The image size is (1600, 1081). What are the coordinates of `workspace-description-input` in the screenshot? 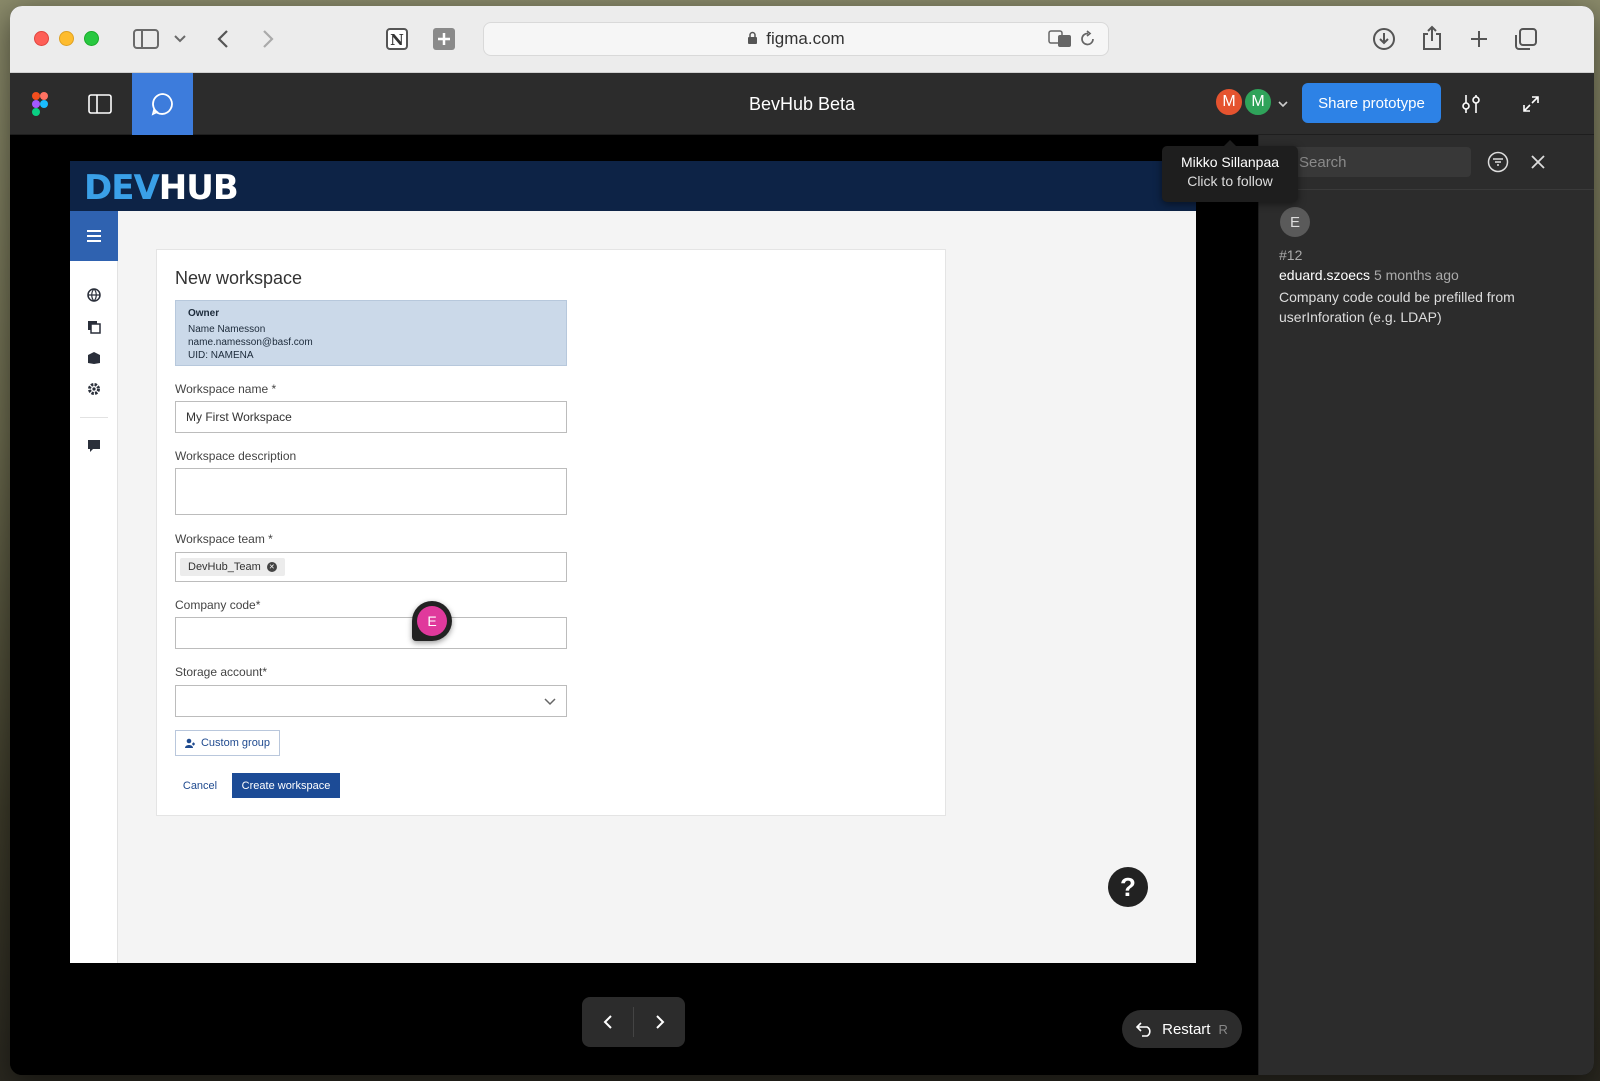 It's located at (371, 491).